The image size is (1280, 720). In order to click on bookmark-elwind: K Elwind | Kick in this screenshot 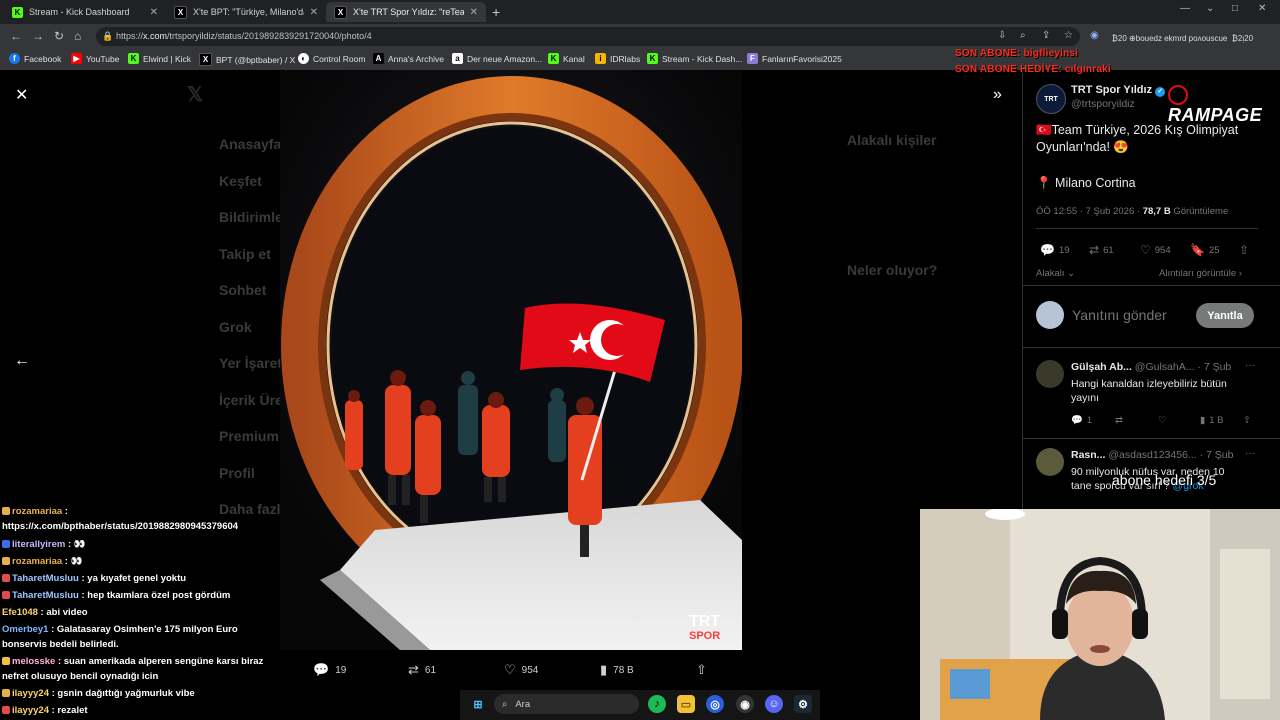, I will do `click(159, 58)`.